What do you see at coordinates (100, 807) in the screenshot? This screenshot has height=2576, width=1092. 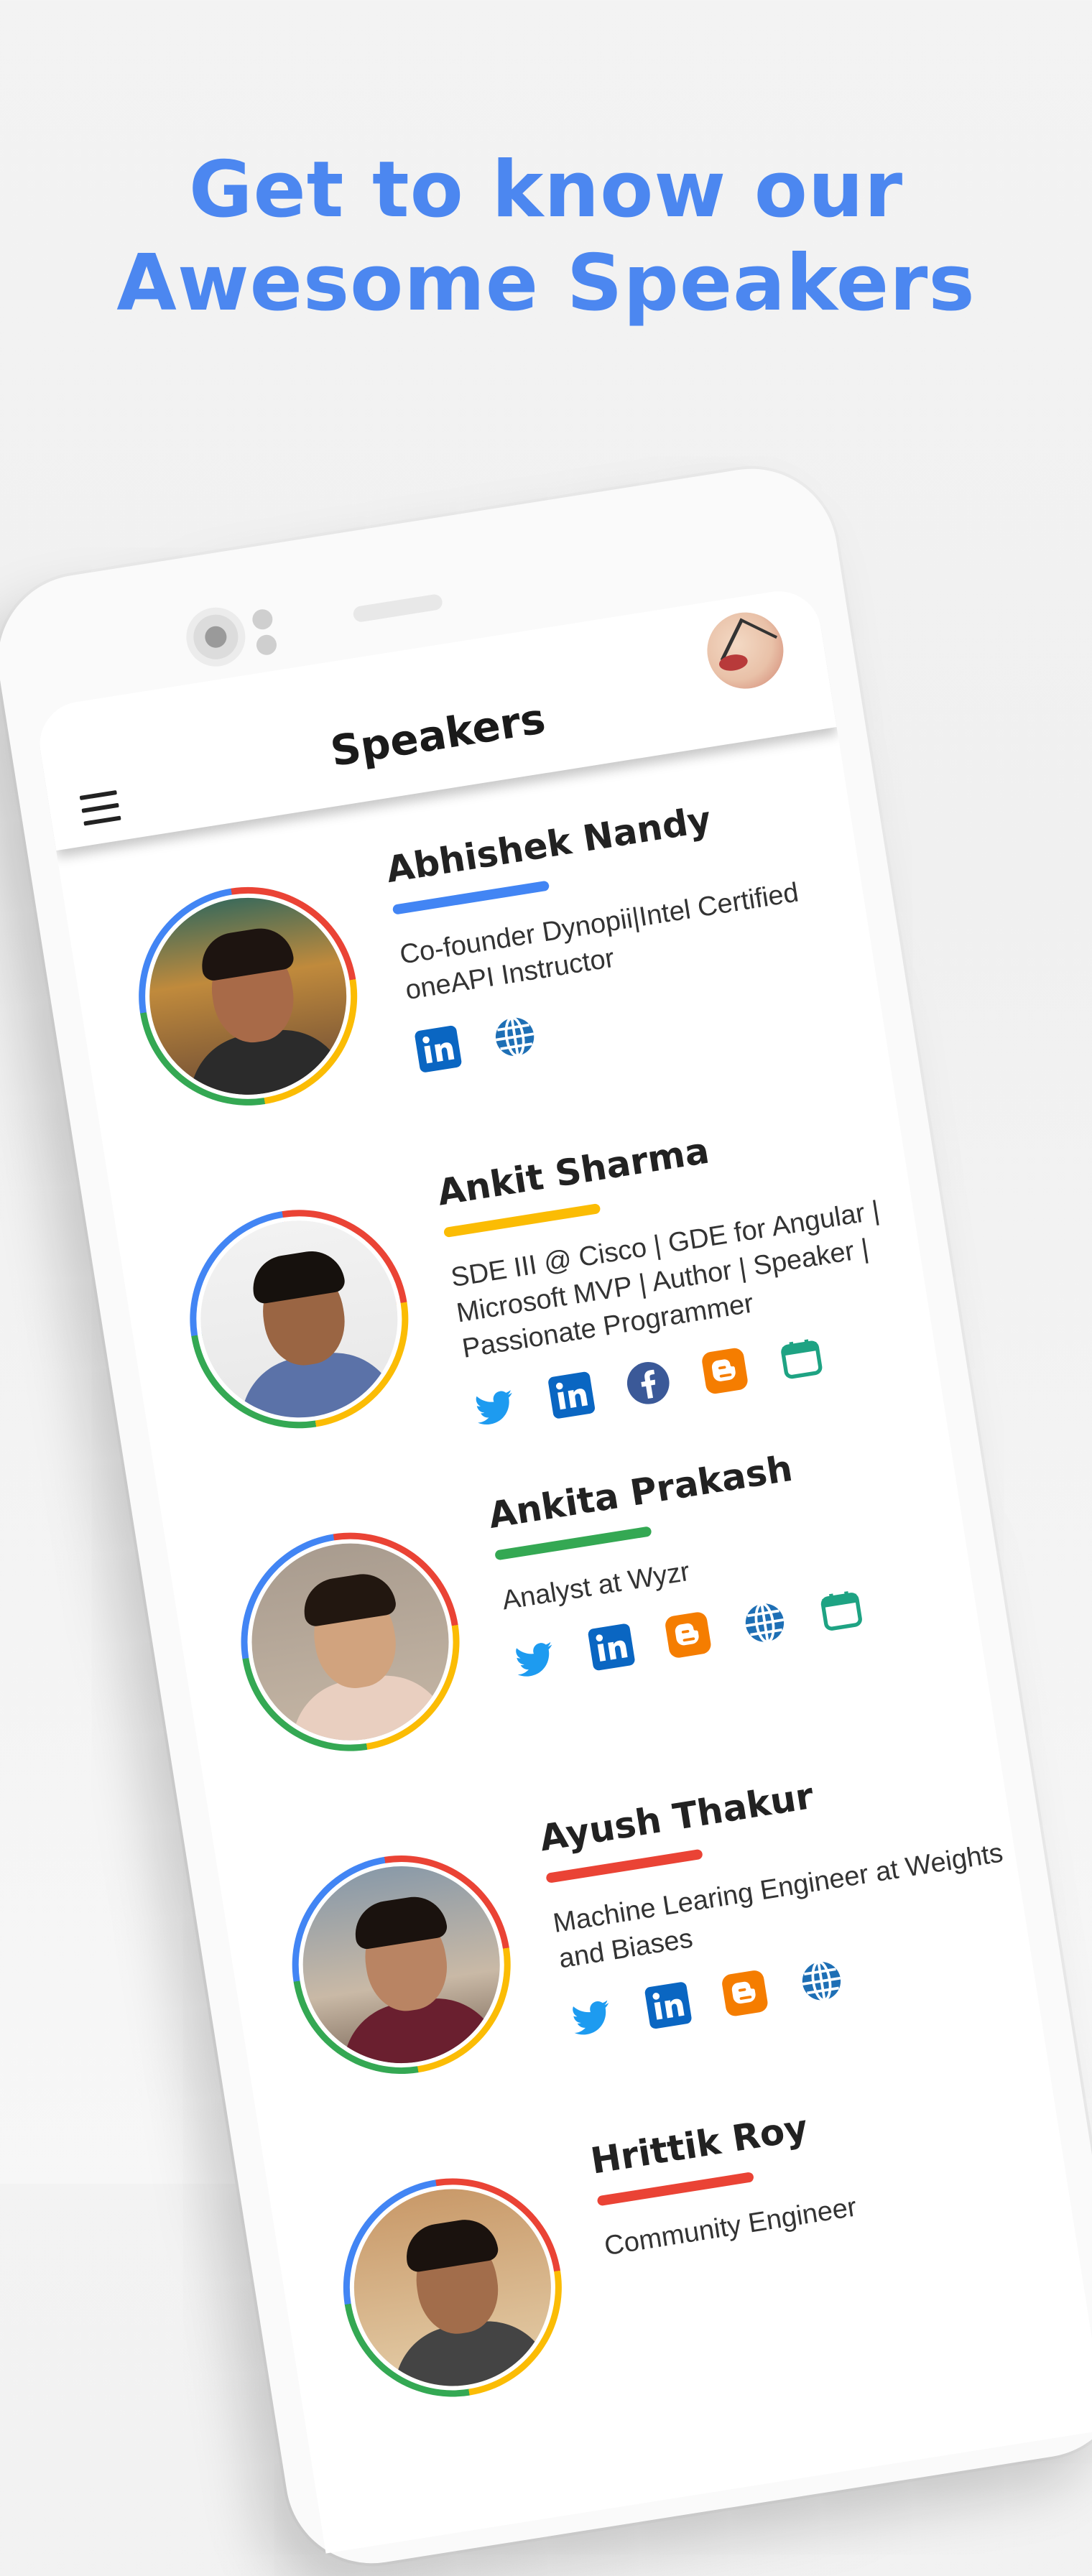 I see `hamburger-menu-icon` at bounding box center [100, 807].